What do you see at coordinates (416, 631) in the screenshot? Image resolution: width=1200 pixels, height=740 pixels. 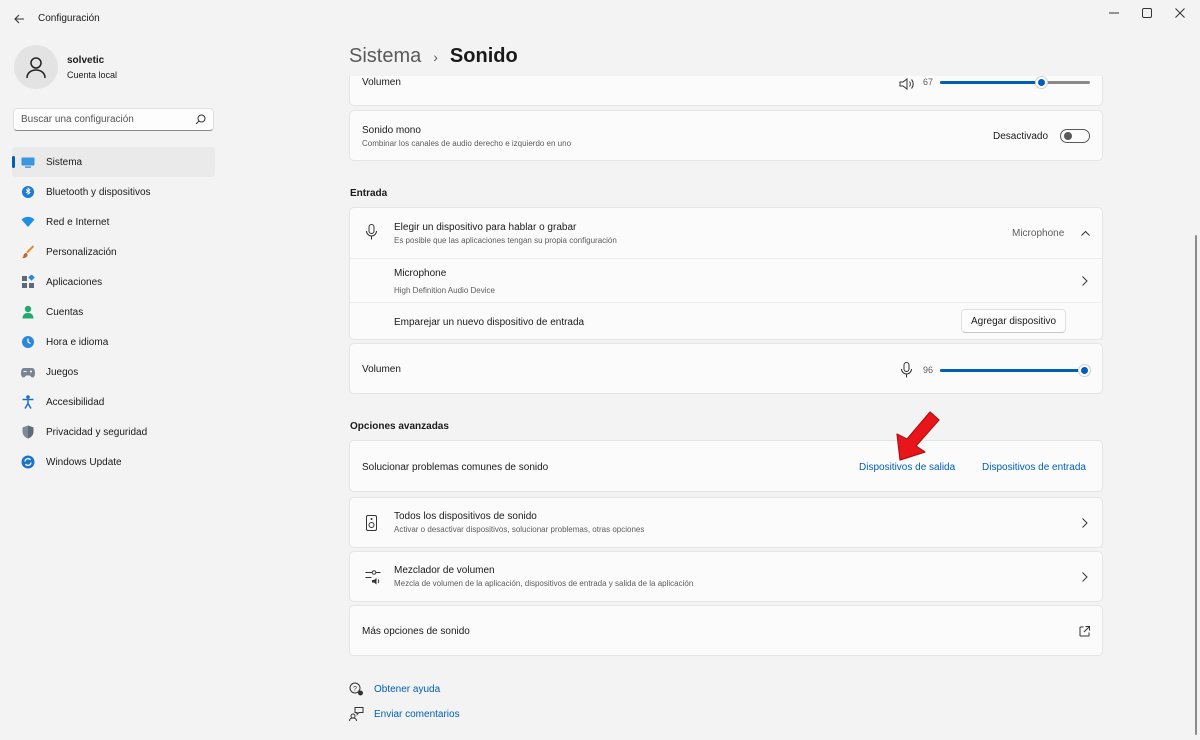 I see `more-sound-options-label: Más opciones de sonido` at bounding box center [416, 631].